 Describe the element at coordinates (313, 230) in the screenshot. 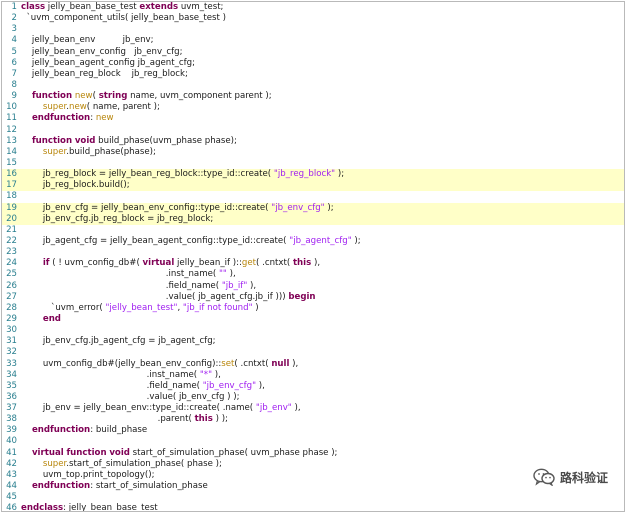

I see `code-line: 21` at that location.